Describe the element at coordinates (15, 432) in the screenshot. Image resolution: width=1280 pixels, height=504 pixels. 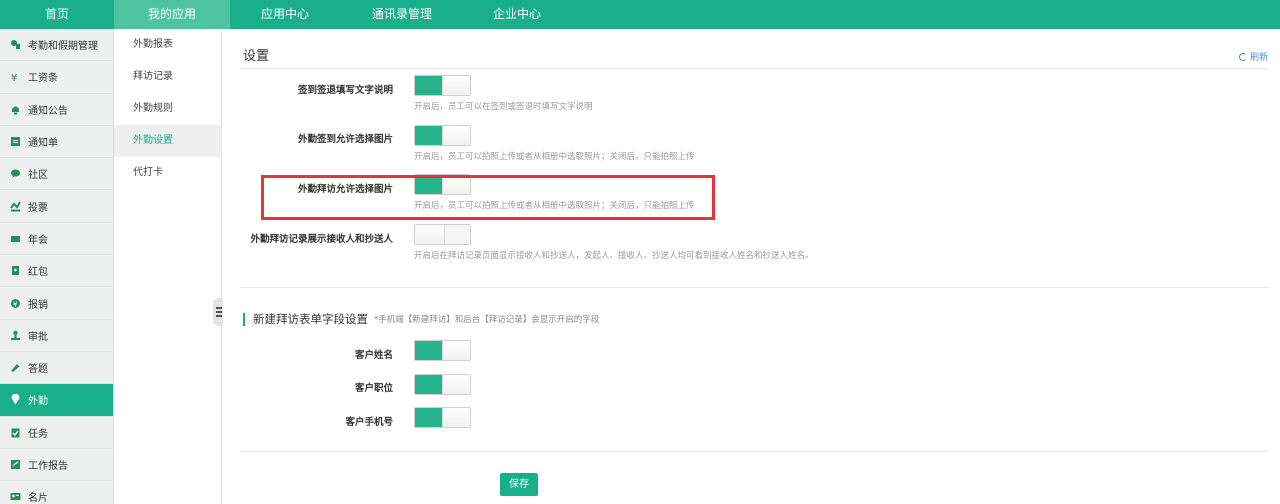
I see `task-icon` at that location.